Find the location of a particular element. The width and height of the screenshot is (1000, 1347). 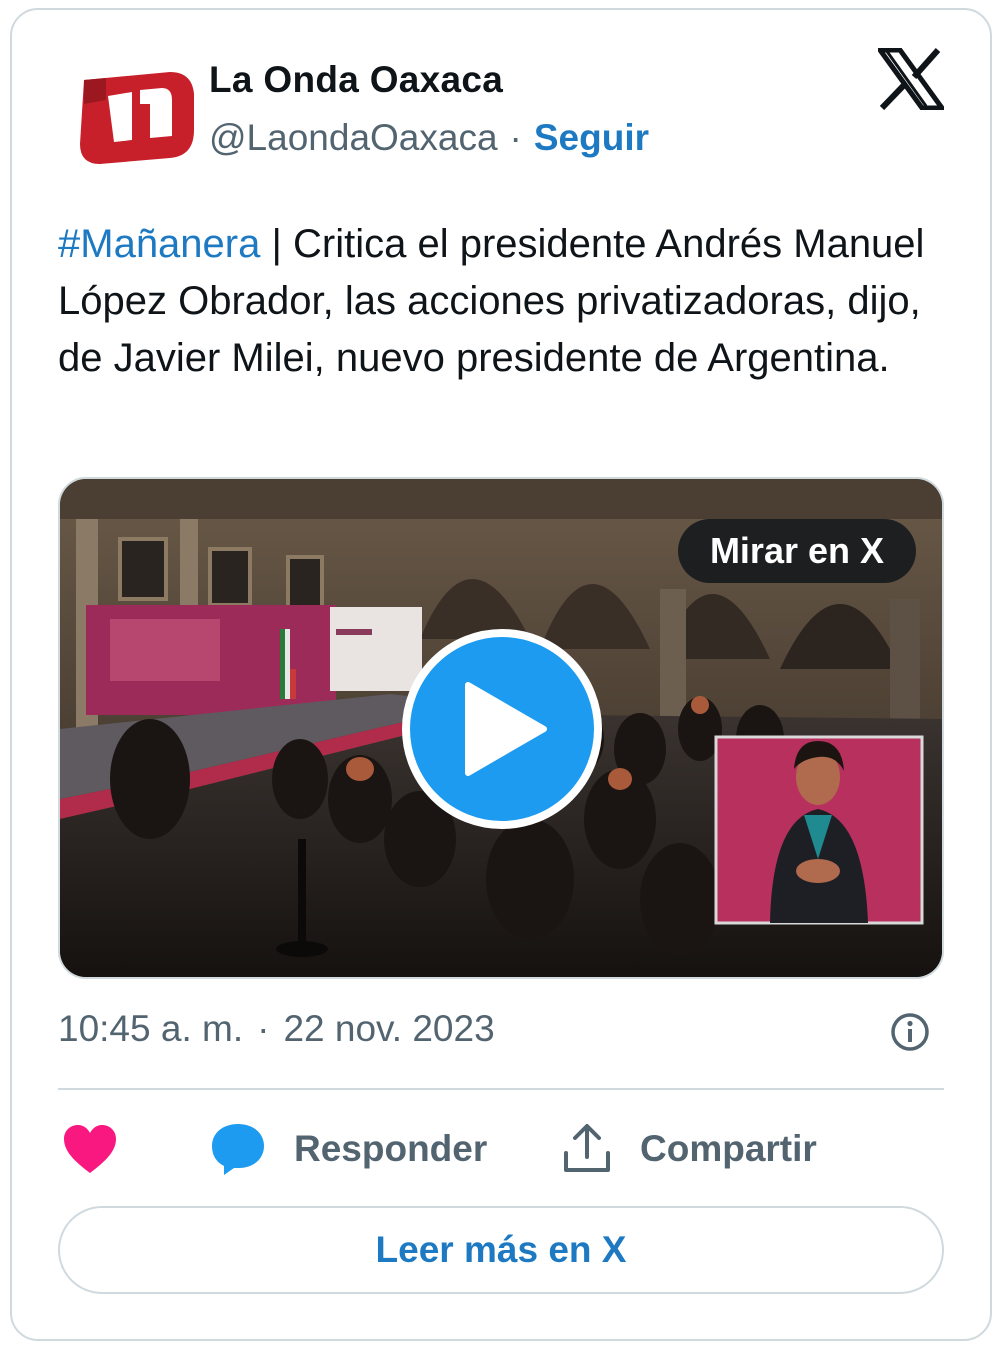

share-button: Compartir is located at coordinates (689, 1149).